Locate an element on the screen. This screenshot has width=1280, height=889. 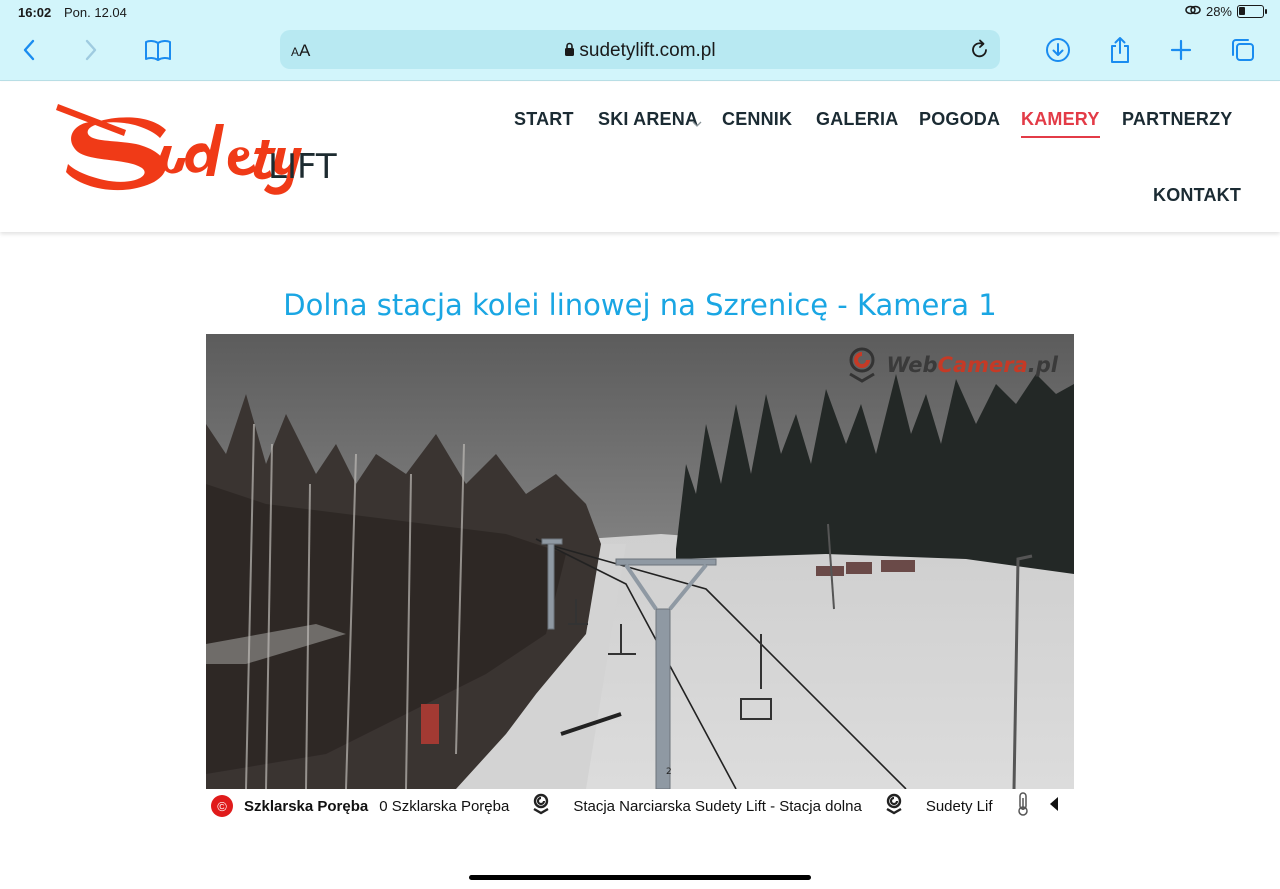
download-icon is located at coordinates (1058, 50).